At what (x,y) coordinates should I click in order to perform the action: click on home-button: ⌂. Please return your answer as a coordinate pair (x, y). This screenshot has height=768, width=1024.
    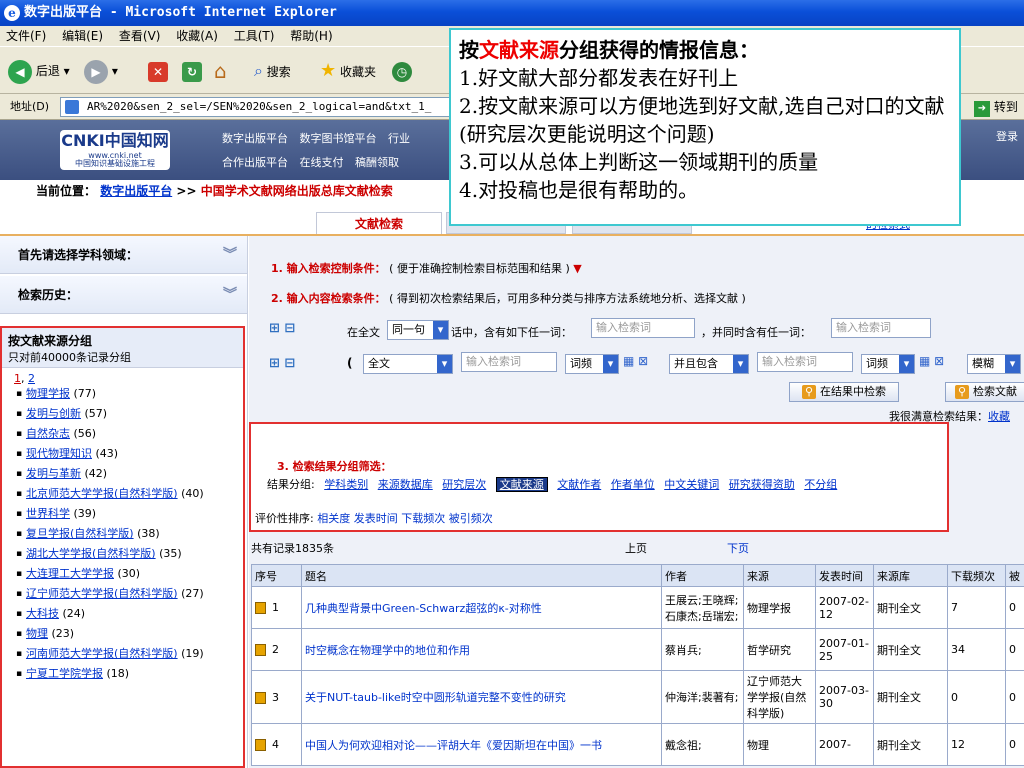
    Looking at the image, I should click on (220, 71).